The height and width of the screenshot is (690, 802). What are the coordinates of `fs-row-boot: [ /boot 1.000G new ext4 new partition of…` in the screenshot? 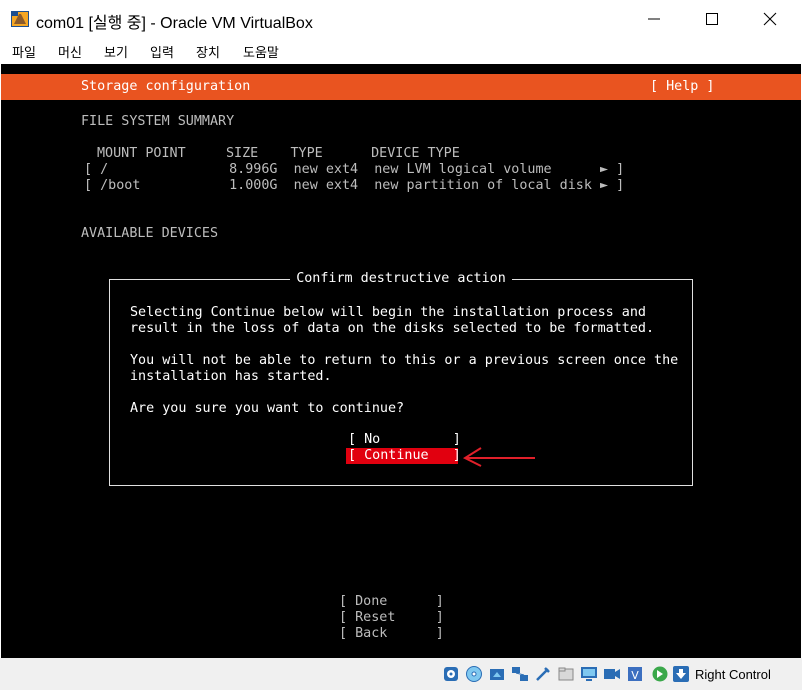 It's located at (354, 186).